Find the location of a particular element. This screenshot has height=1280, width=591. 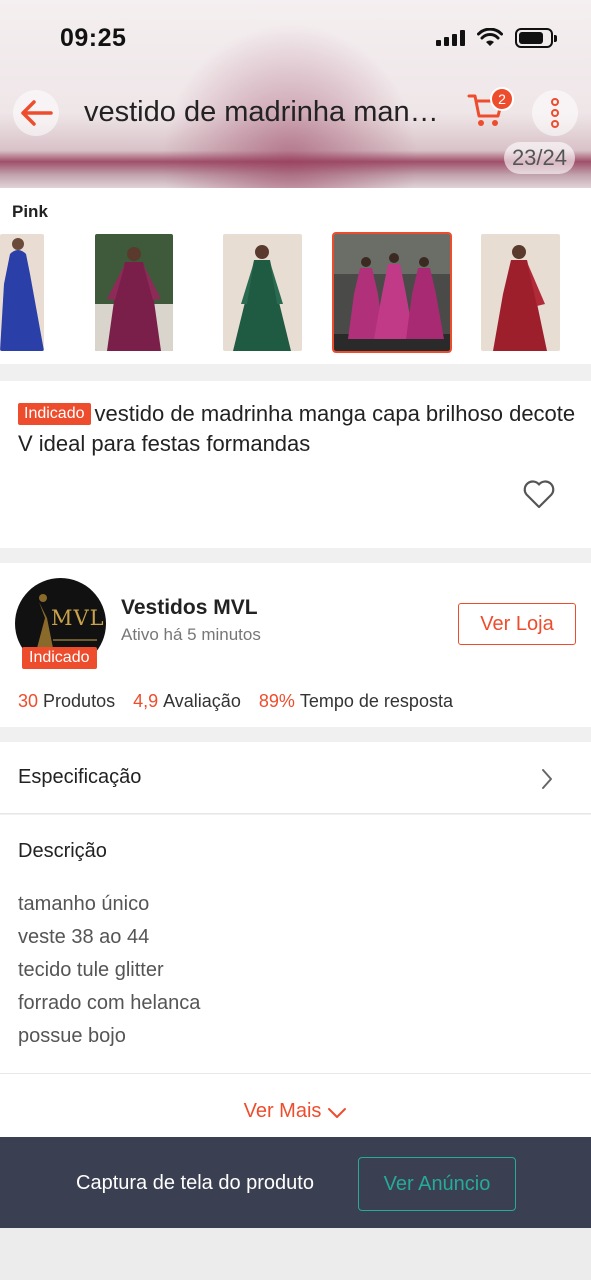

more-vertical-icon is located at coordinates (555, 113).